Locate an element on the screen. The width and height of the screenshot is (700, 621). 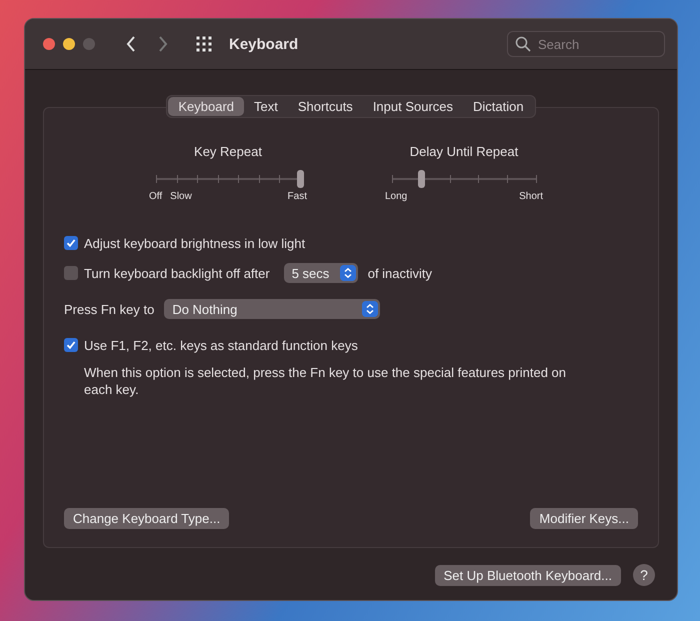
grid-icon is located at coordinates (204, 44).